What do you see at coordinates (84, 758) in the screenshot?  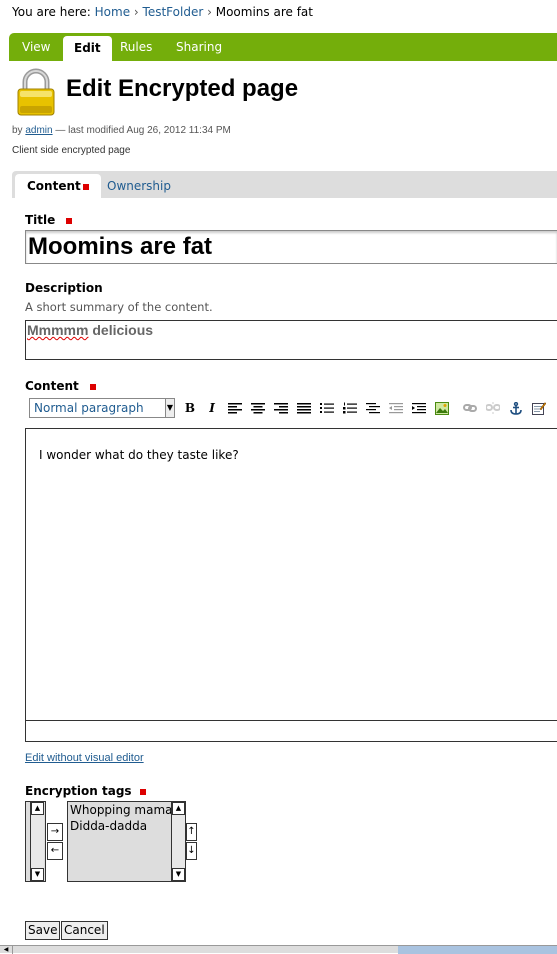 I see `edit-without-visual-editor-link: Edit without visual editor` at bounding box center [84, 758].